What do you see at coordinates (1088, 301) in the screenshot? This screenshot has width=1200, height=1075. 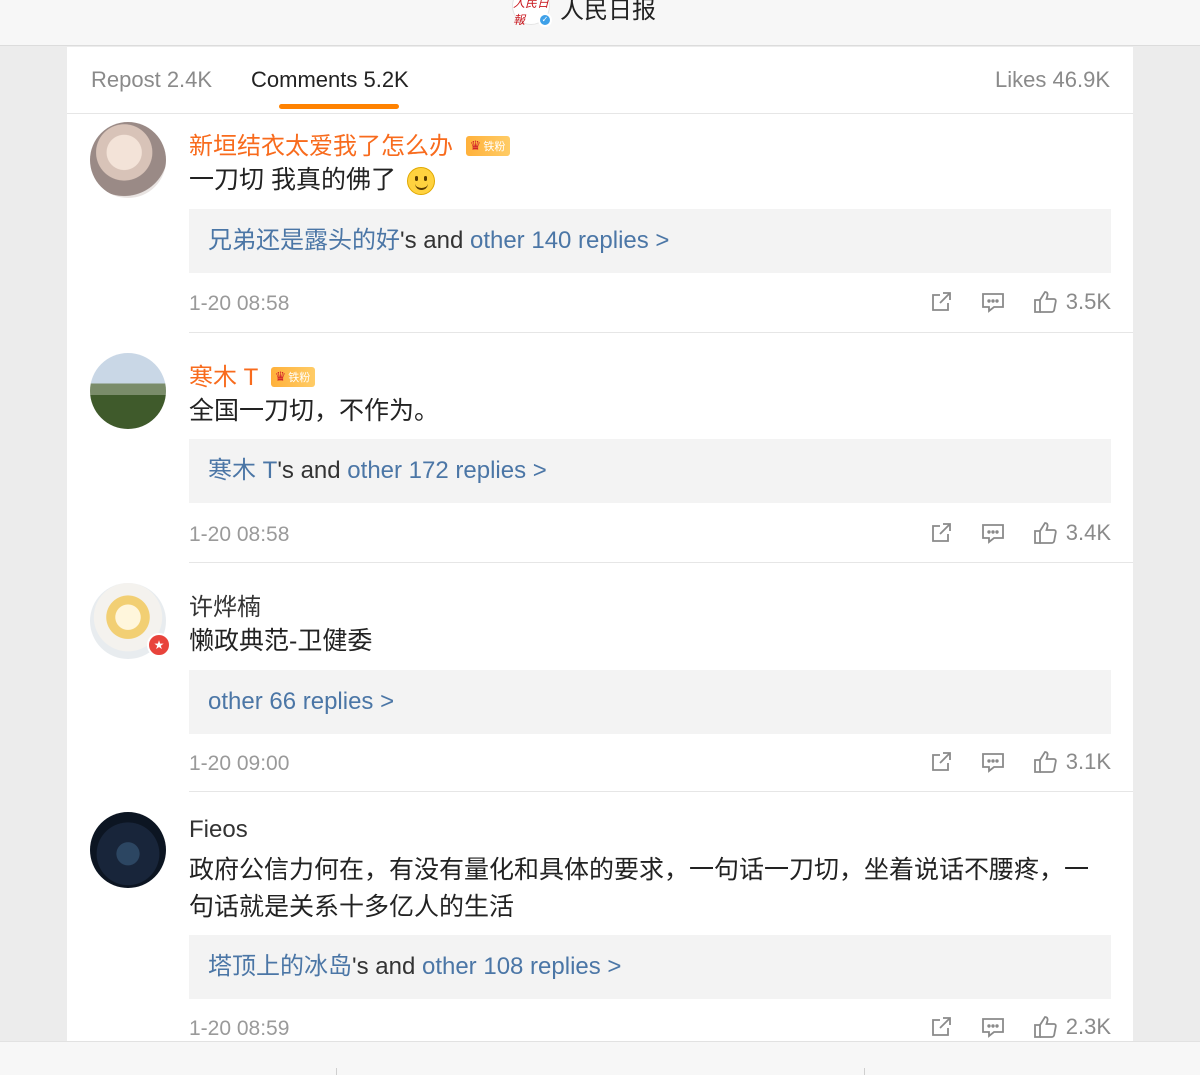 I see `like-count: 3.5K` at bounding box center [1088, 301].